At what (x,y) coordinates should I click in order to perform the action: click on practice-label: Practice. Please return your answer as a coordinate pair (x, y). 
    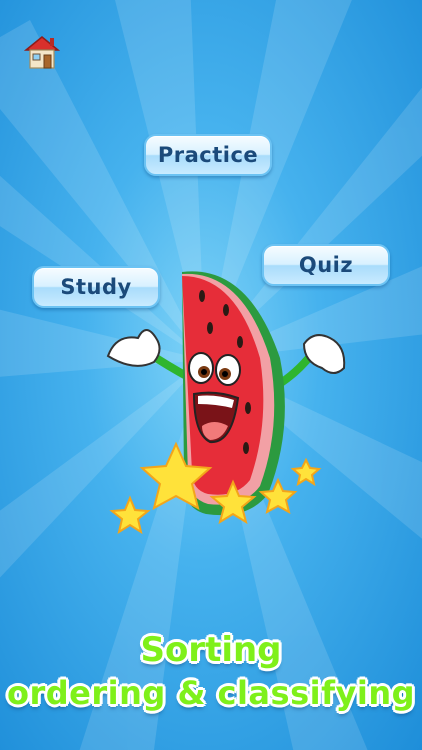
    Looking at the image, I should click on (208, 155).